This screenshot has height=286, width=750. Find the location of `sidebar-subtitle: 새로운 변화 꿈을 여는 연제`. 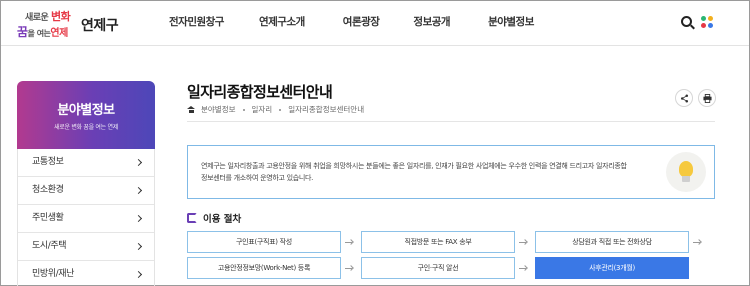

sidebar-subtitle: 새로운 변화 꿈을 여는 연제 is located at coordinates (86, 127).